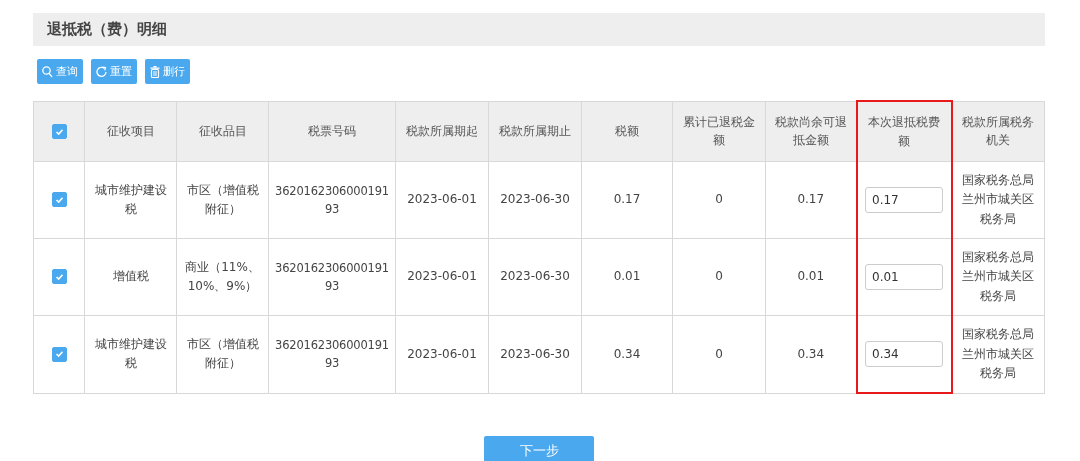  I want to click on amount-input: 0.17, so click(904, 200).